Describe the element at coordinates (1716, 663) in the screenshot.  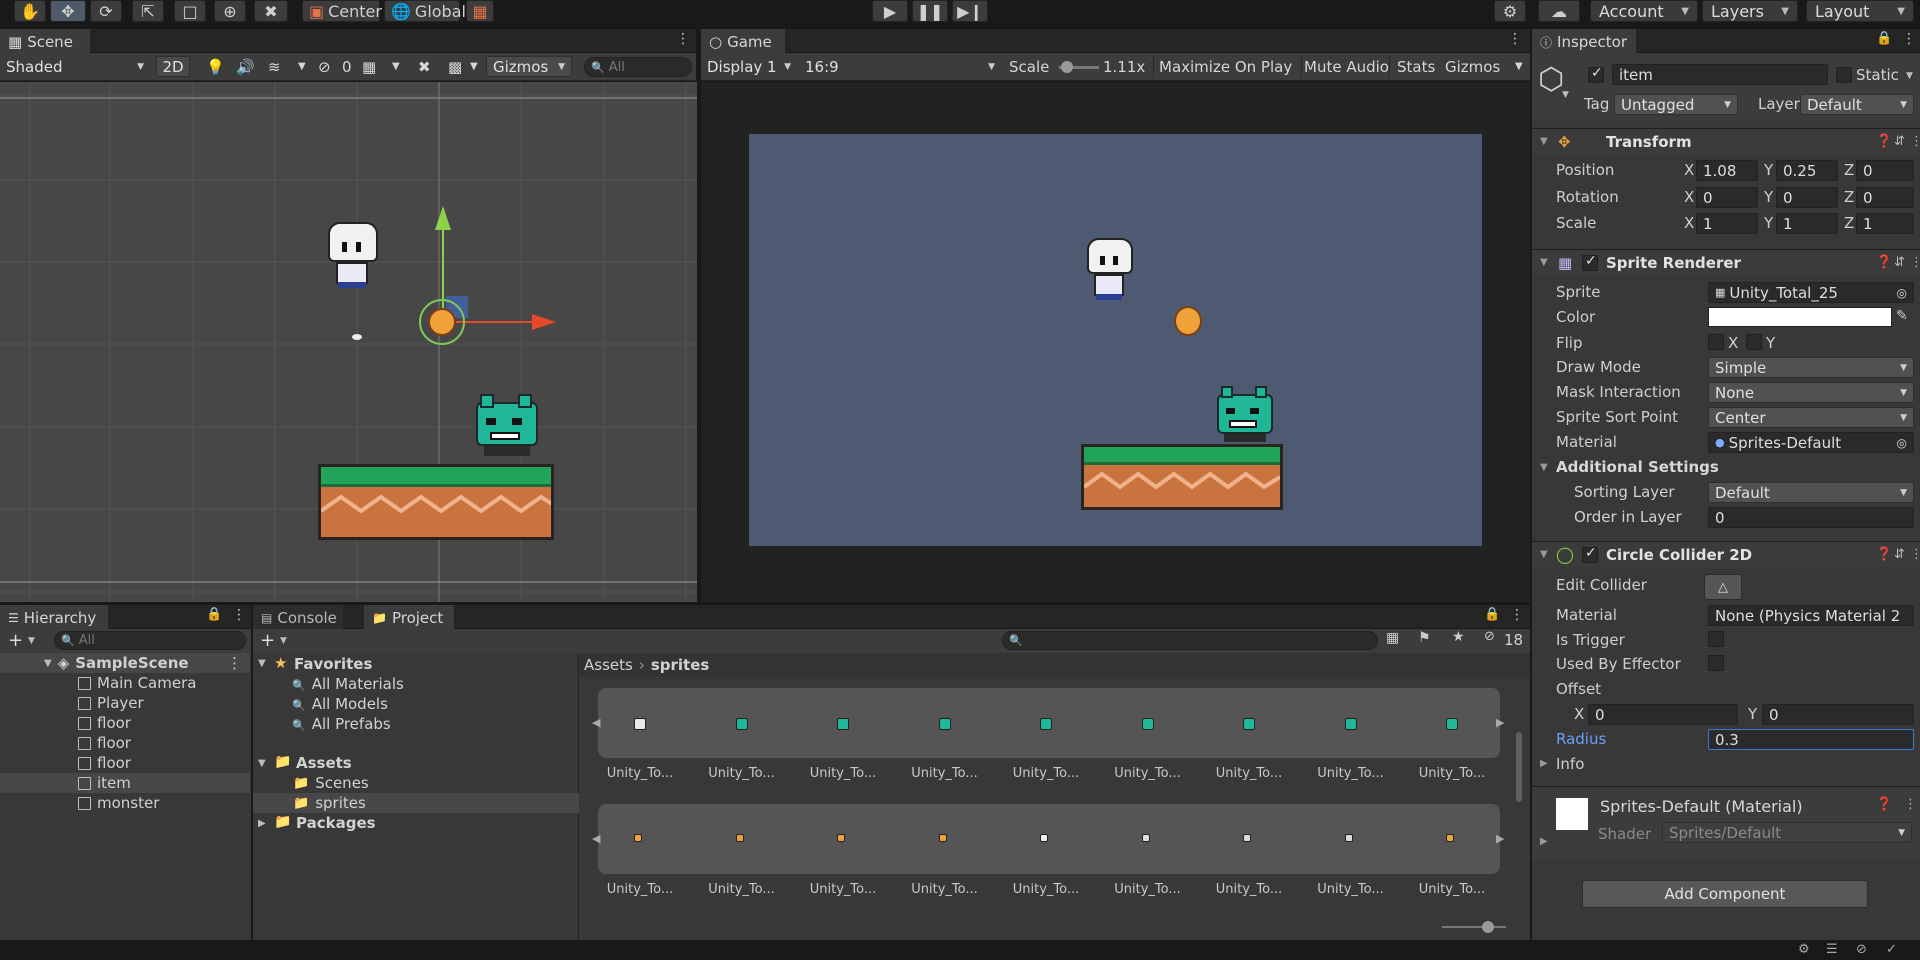
I see `used-by-effector-checkbox` at that location.